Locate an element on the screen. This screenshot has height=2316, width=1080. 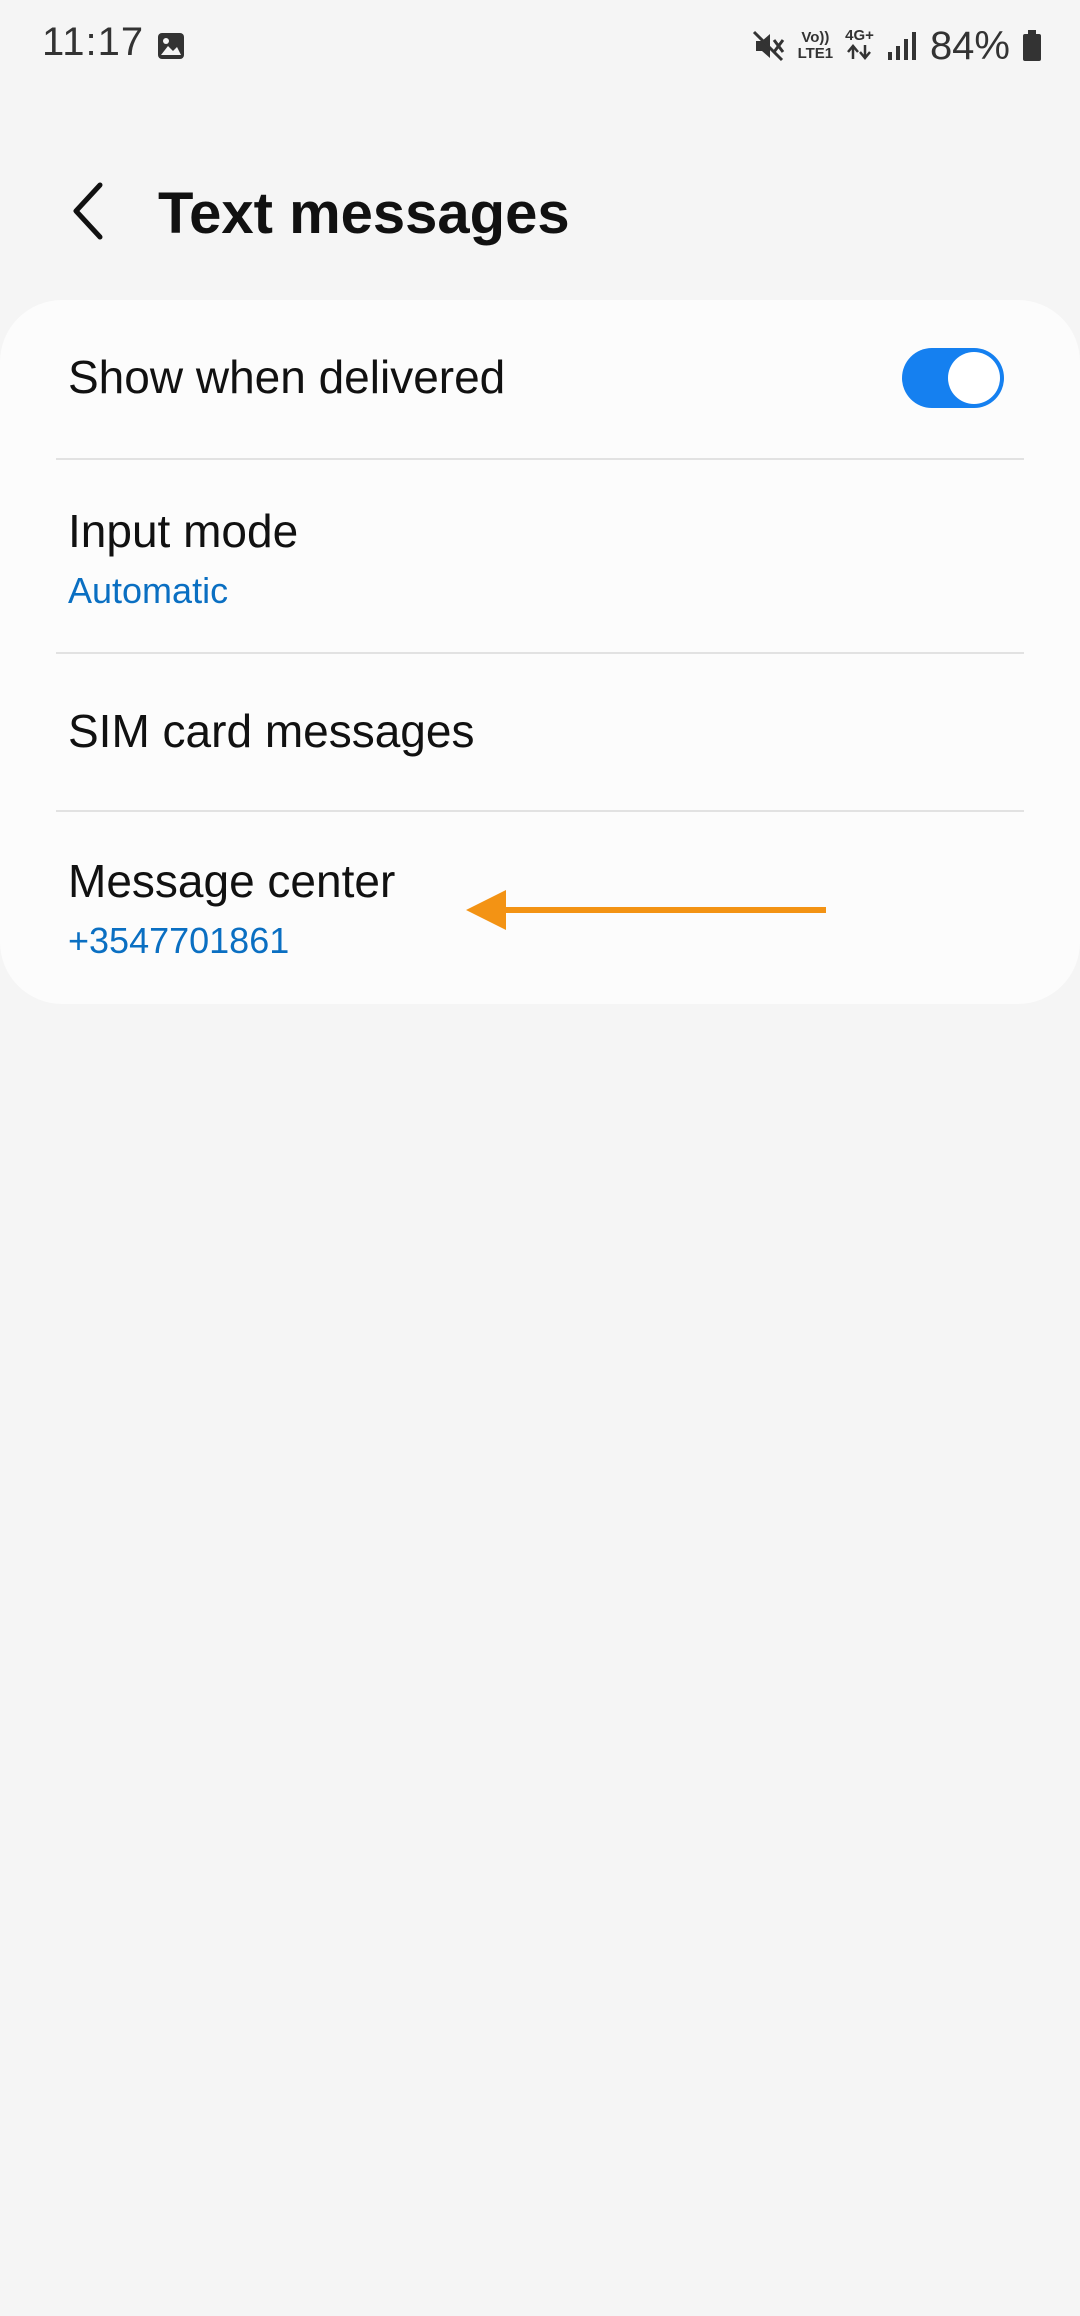
back-button is located at coordinates (88, 211).